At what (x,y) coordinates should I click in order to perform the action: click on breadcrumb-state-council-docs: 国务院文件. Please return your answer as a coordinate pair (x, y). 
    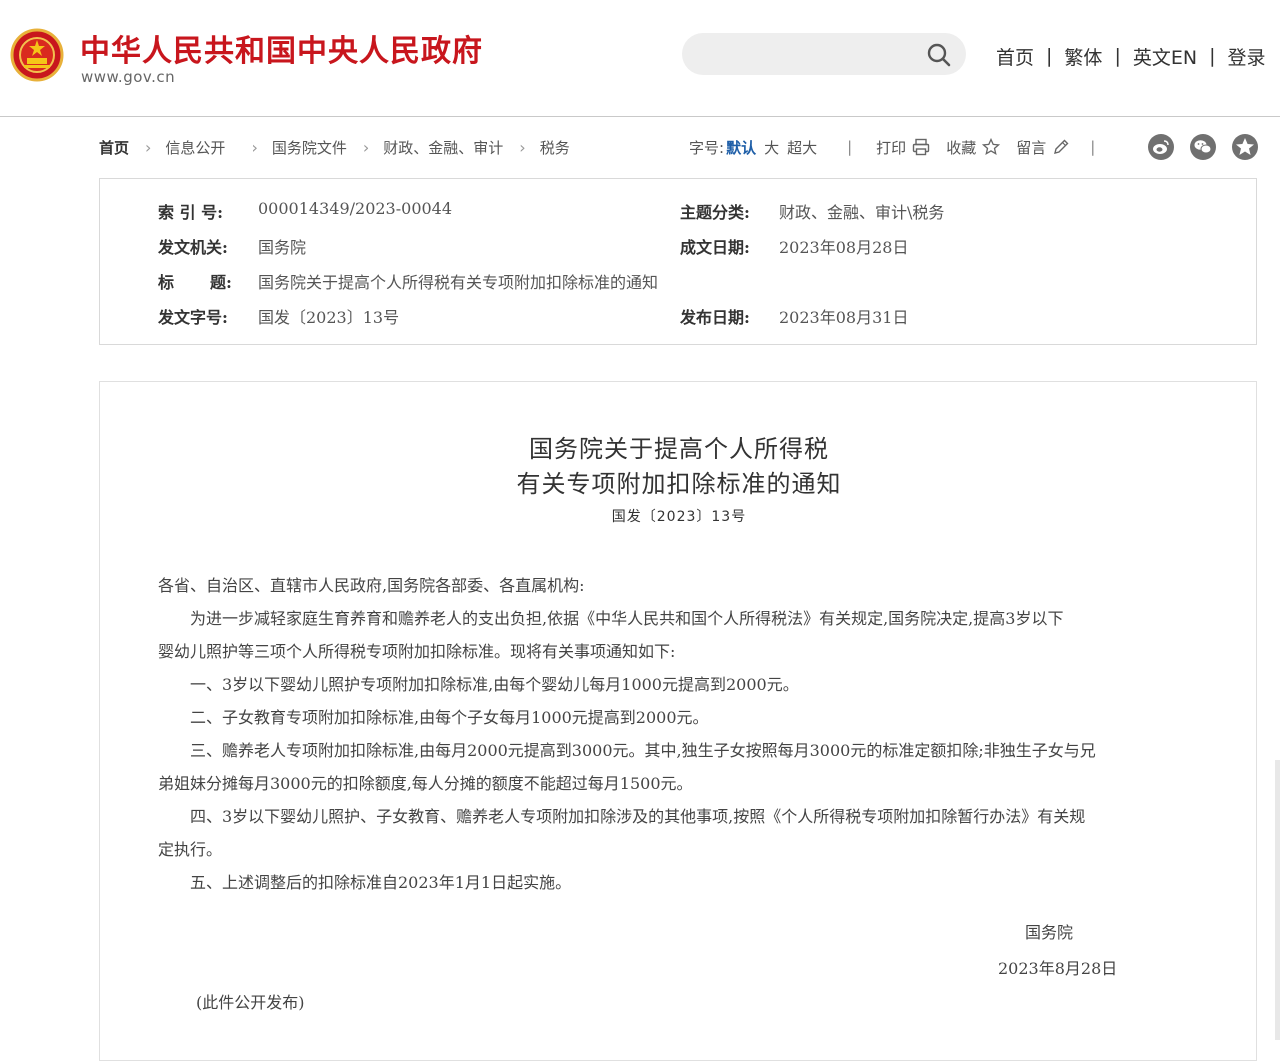
    Looking at the image, I should click on (309, 147).